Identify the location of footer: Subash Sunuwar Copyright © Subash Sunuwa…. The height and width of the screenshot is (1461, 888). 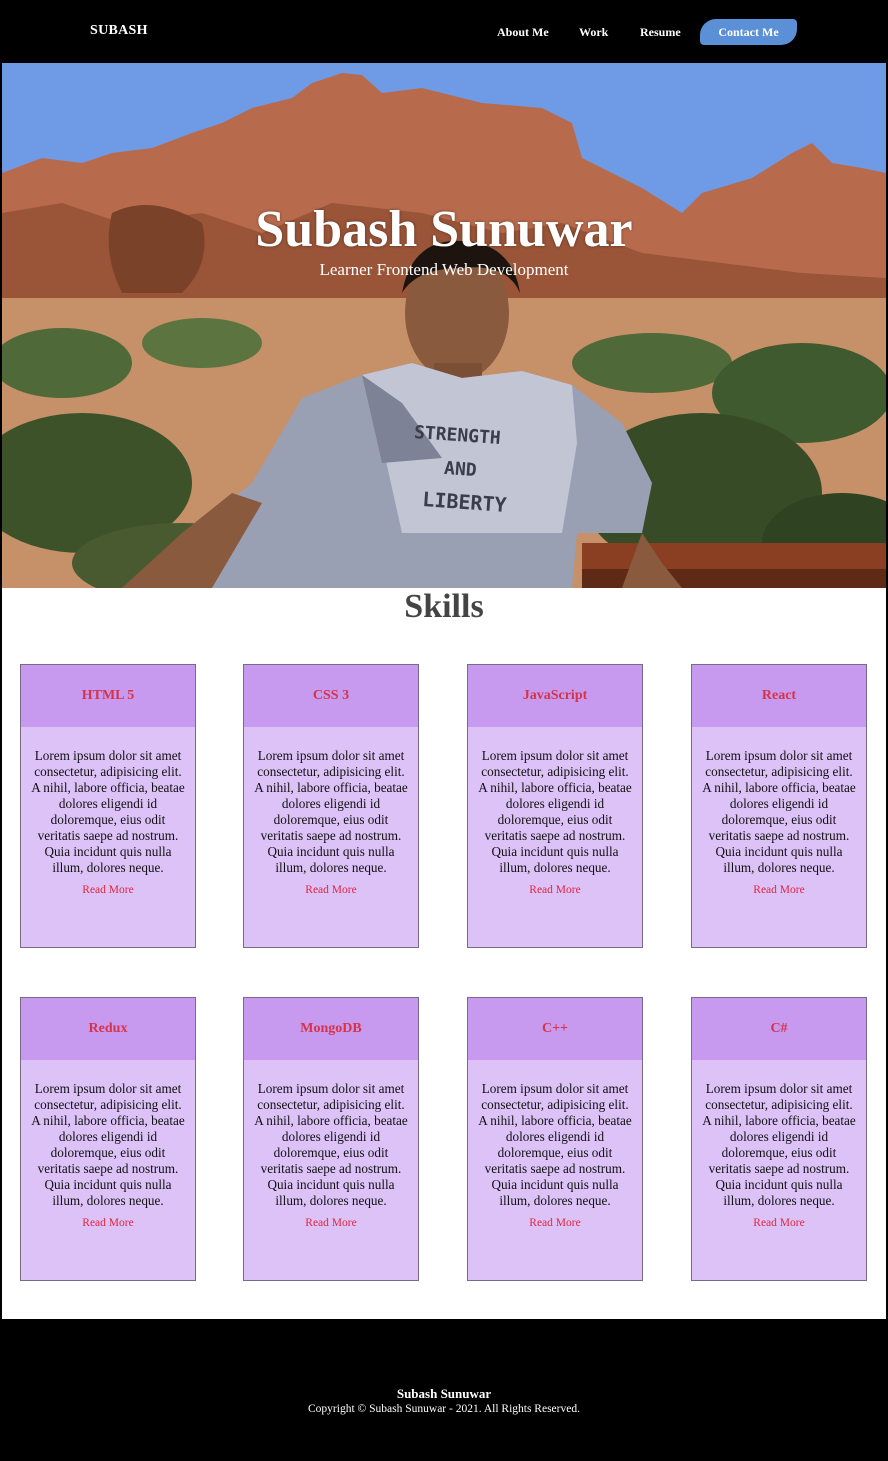
(444, 1390).